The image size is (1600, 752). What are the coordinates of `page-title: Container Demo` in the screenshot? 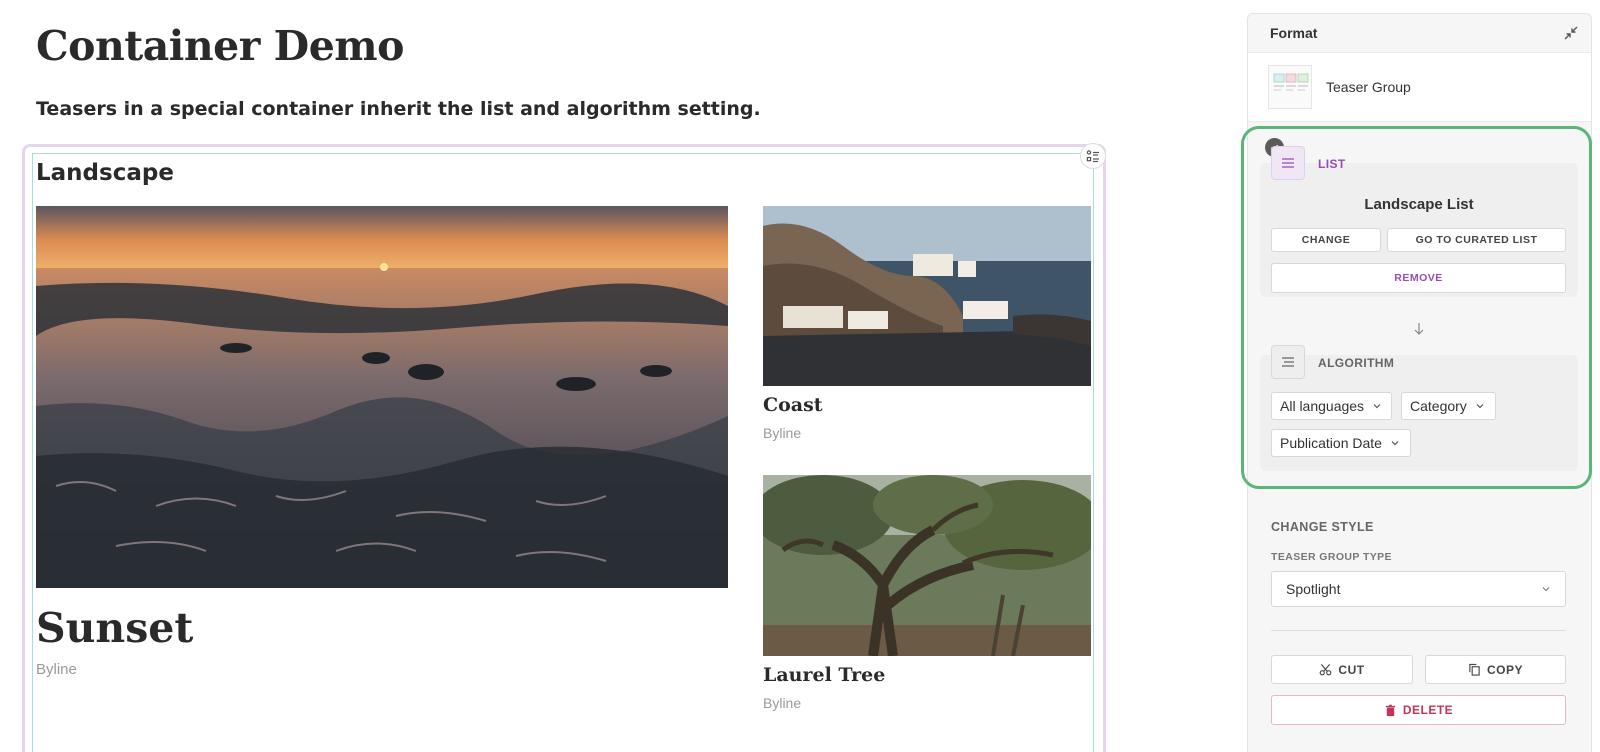 It's located at (220, 46).